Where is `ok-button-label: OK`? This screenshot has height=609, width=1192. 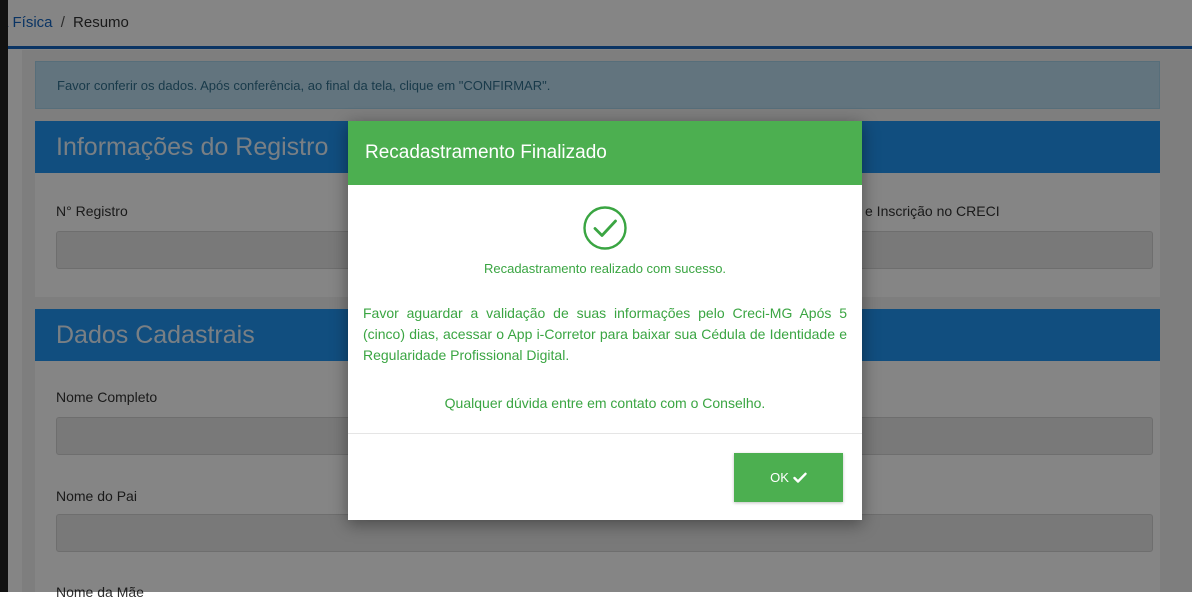
ok-button-label: OK is located at coordinates (779, 477).